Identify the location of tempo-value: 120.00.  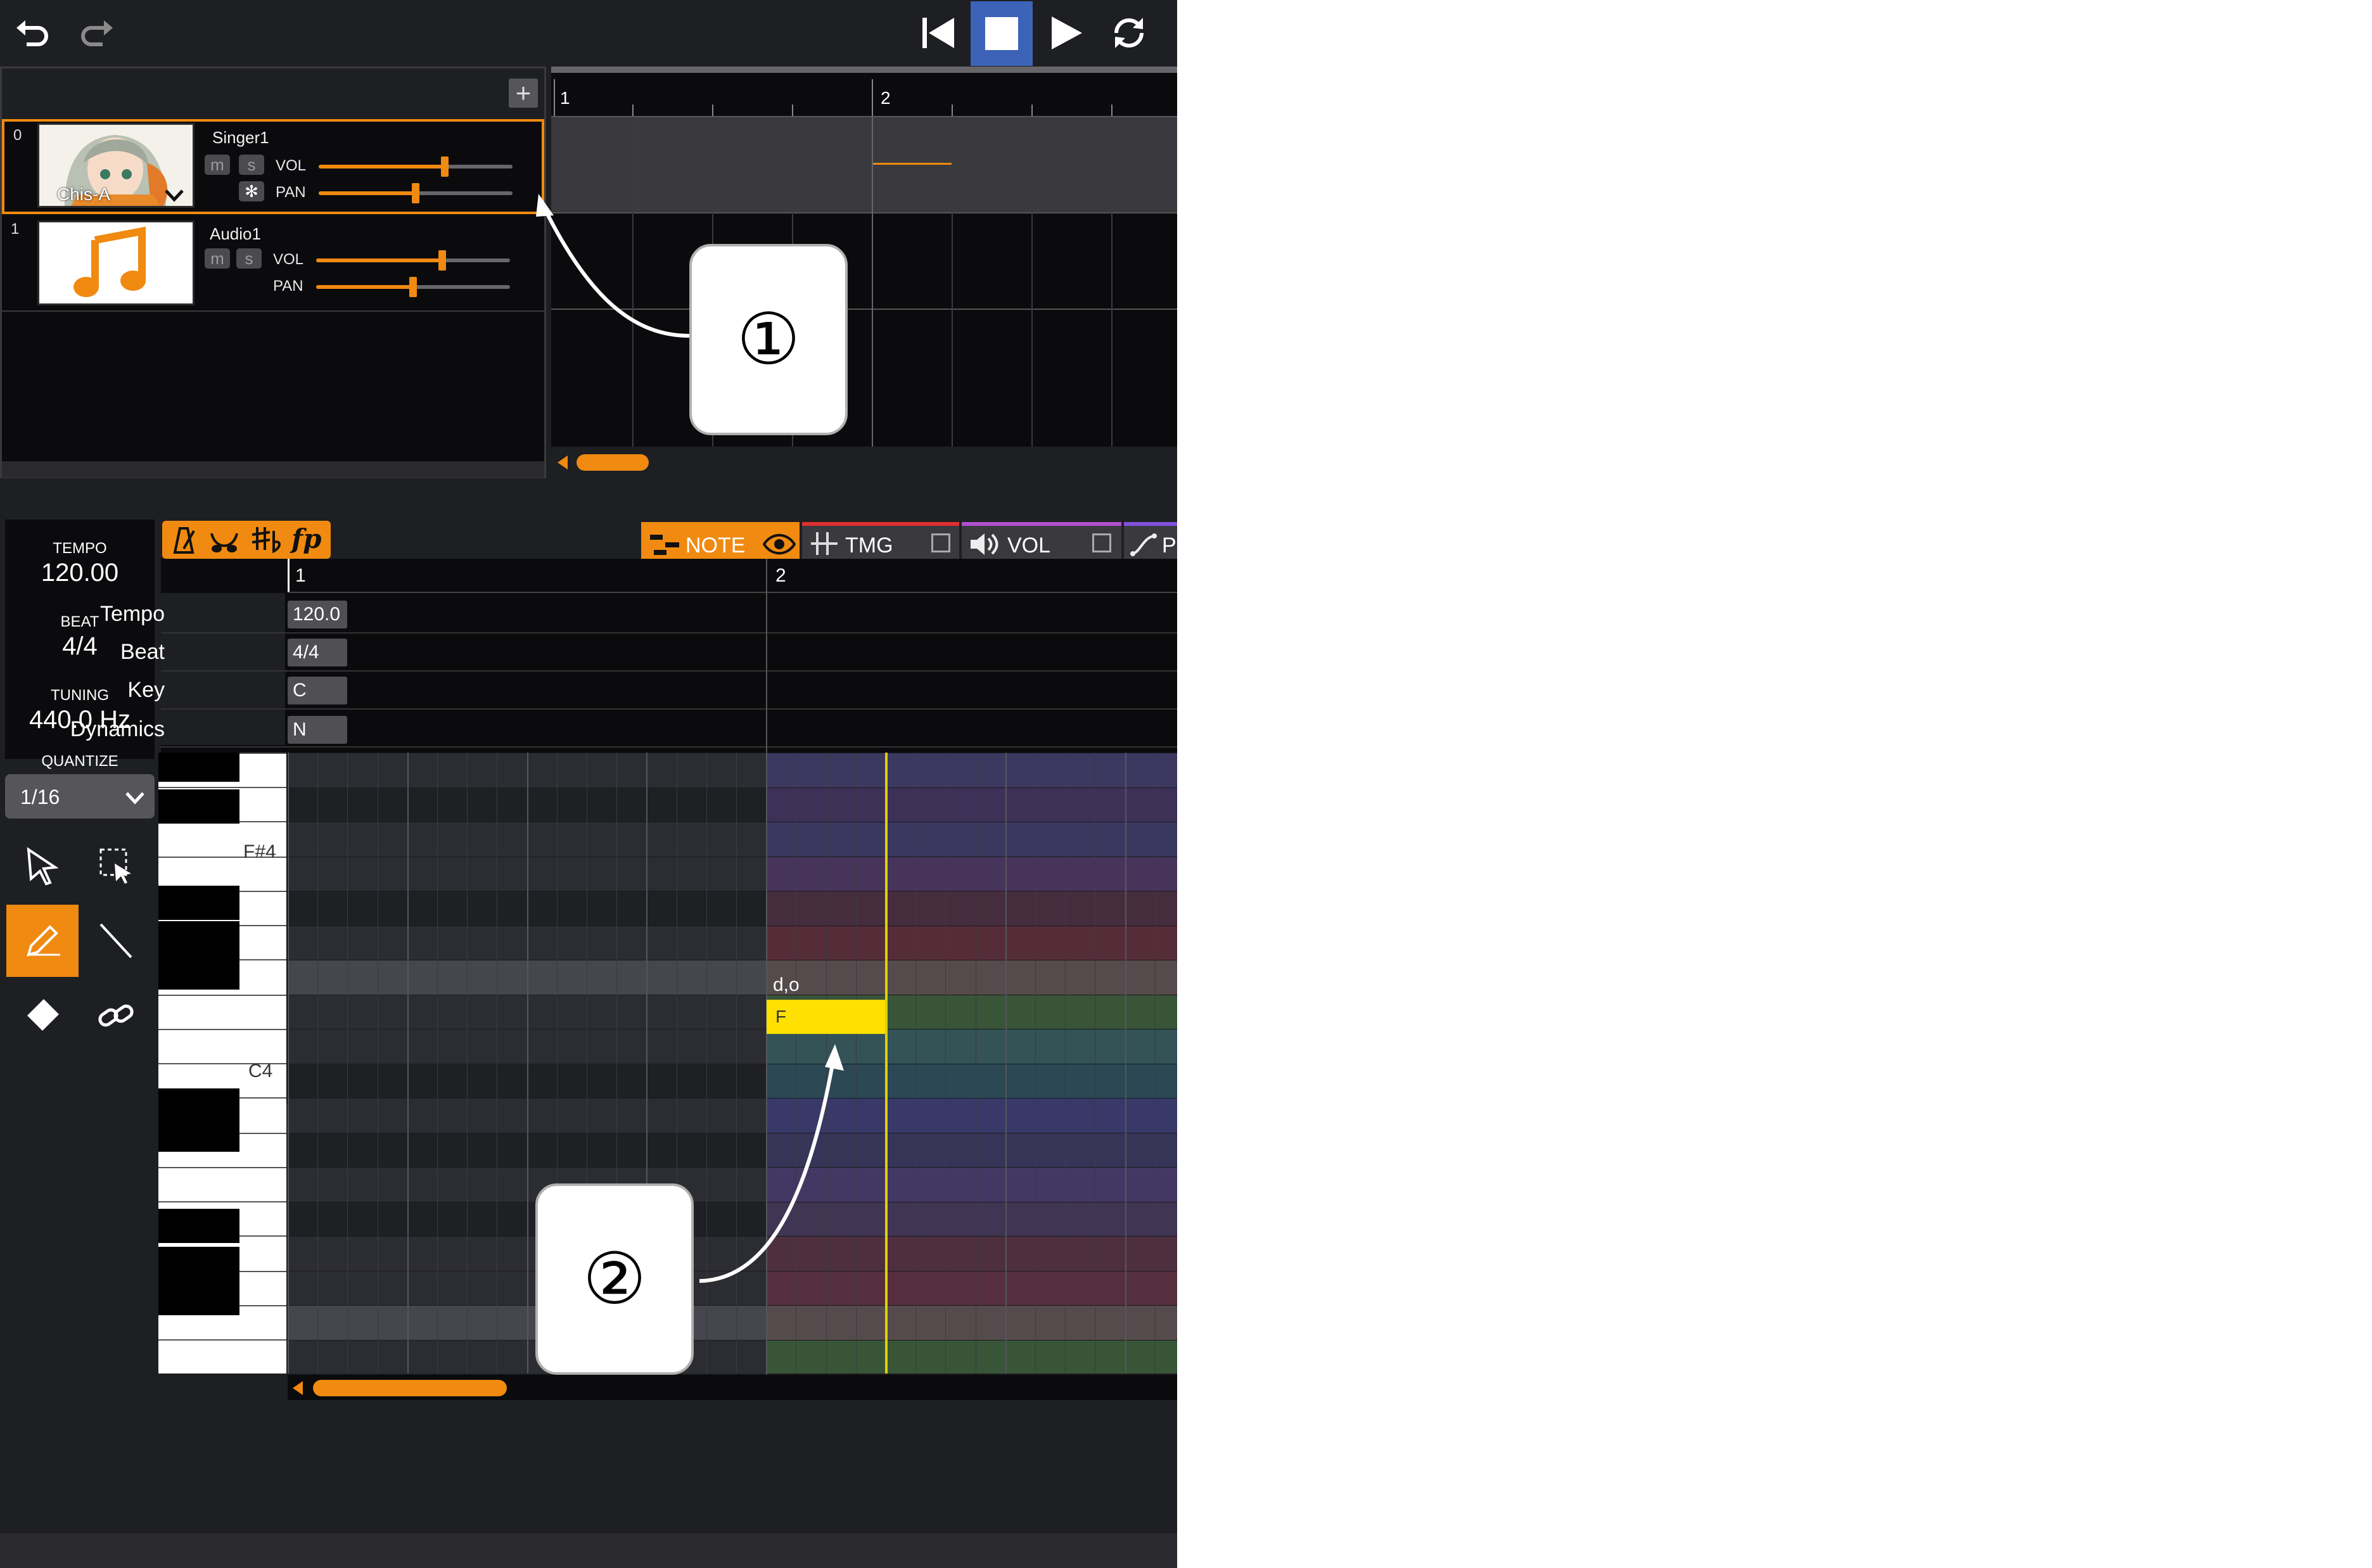
(80, 573).